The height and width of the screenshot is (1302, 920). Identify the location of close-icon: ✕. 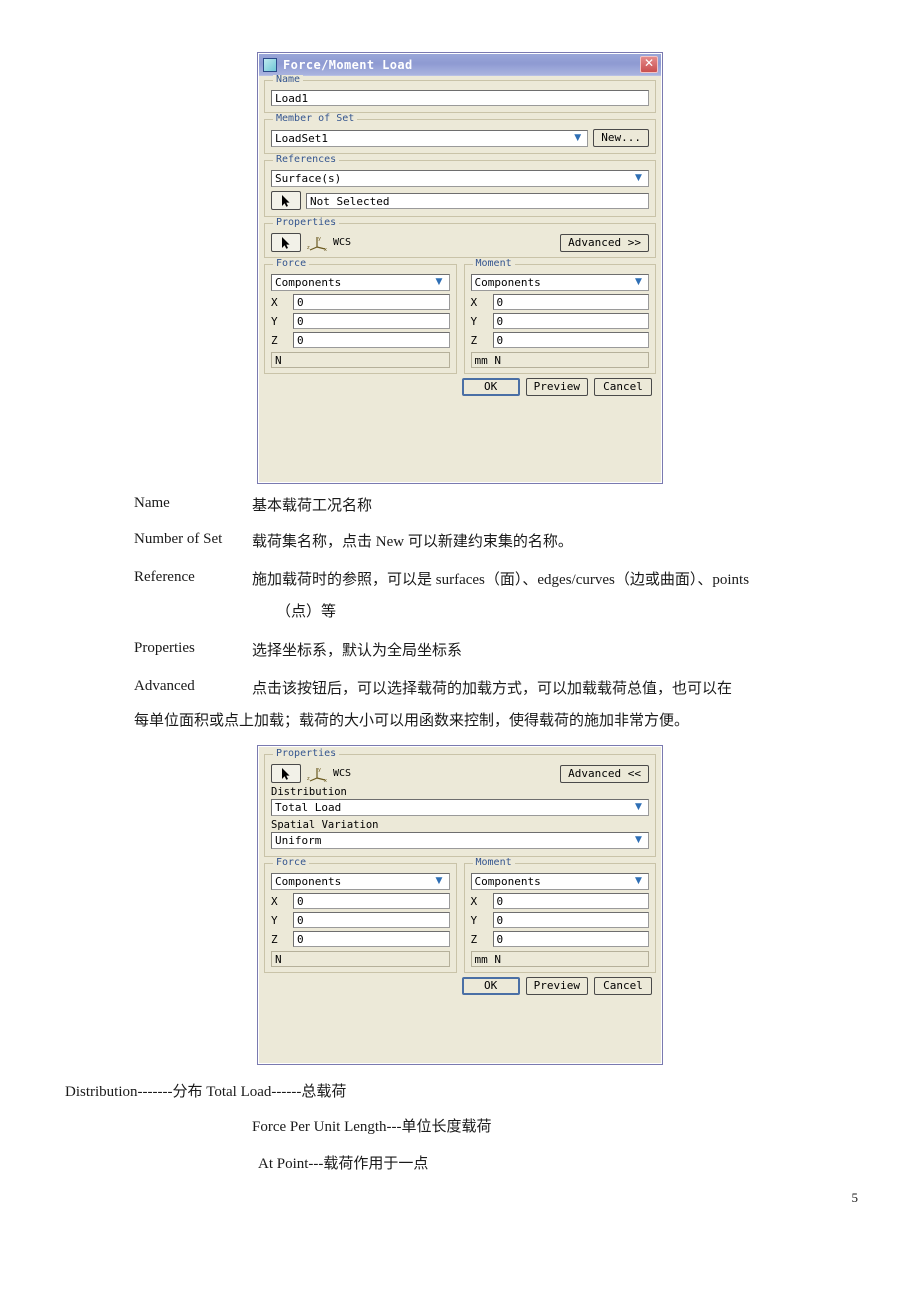
(649, 64).